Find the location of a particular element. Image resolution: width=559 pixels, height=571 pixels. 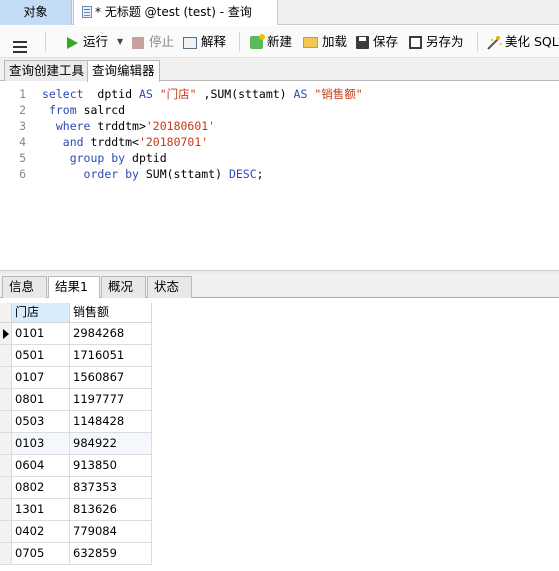

stop-label: 停止 is located at coordinates (162, 41).